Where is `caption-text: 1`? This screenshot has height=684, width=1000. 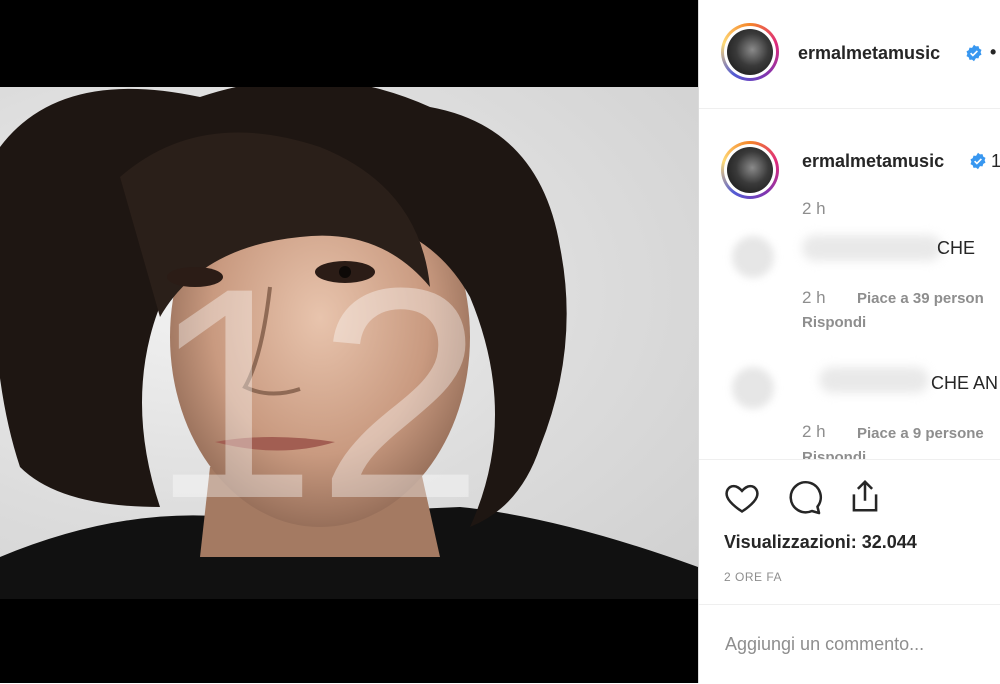 caption-text: 1 is located at coordinates (995, 161).